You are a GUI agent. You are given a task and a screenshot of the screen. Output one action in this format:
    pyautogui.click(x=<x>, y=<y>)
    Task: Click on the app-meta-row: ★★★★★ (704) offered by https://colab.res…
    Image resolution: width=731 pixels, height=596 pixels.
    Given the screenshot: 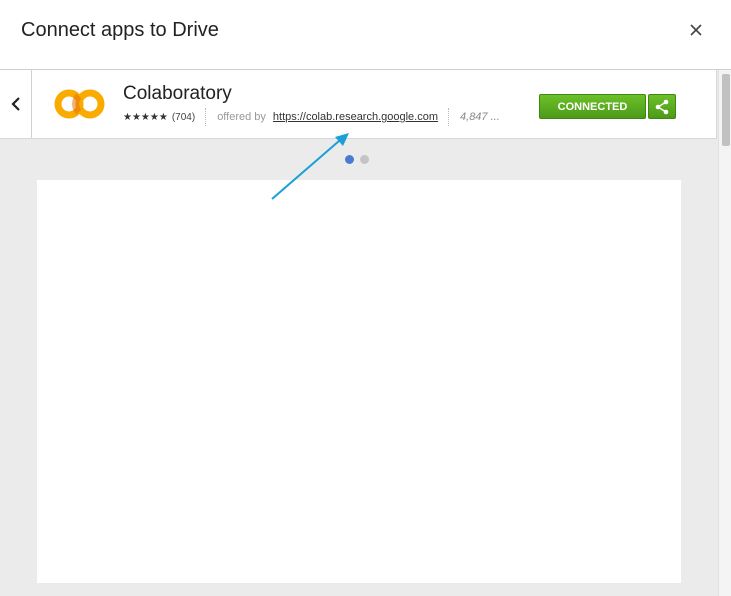 What is the action you would take?
    pyautogui.click(x=311, y=117)
    